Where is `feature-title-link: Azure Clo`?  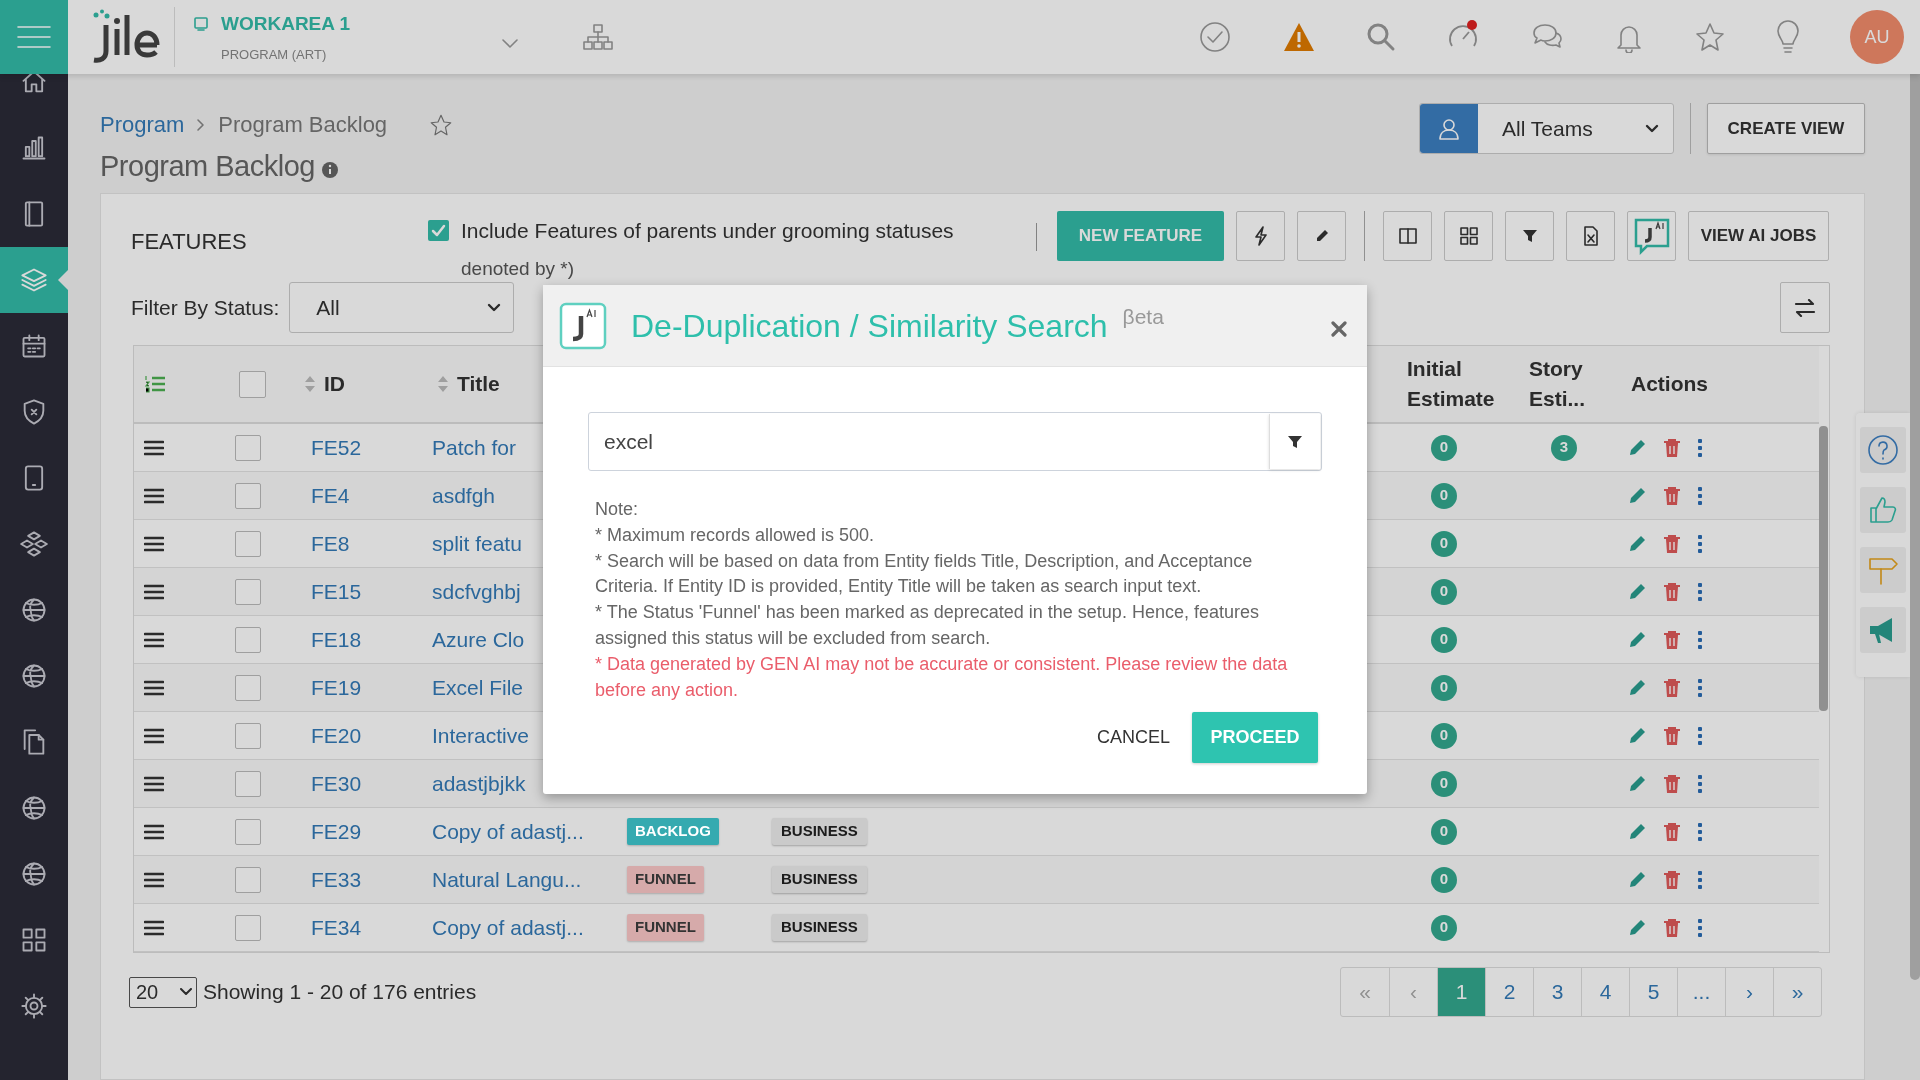 feature-title-link: Azure Clo is located at coordinates (478, 639).